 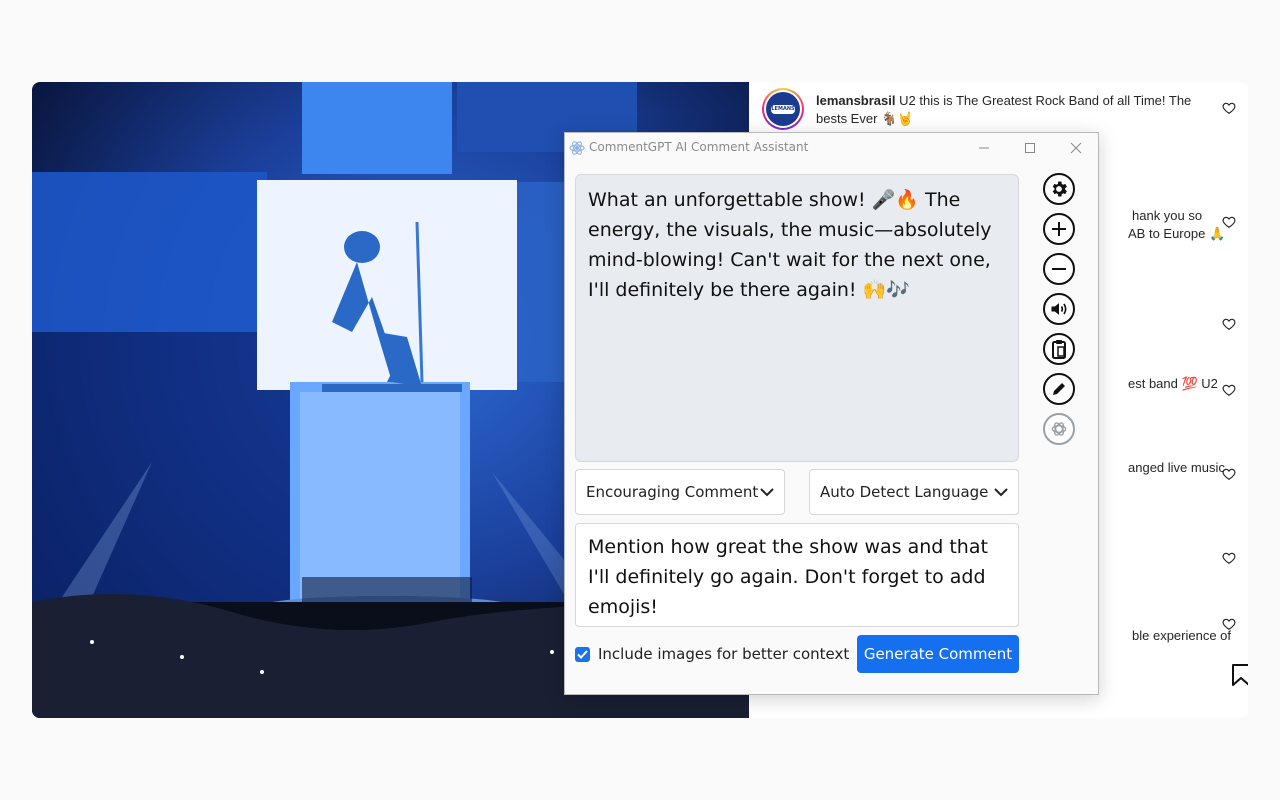 What do you see at coordinates (856, 100) in the screenshot?
I see `comment-username: lemansbrasil` at bounding box center [856, 100].